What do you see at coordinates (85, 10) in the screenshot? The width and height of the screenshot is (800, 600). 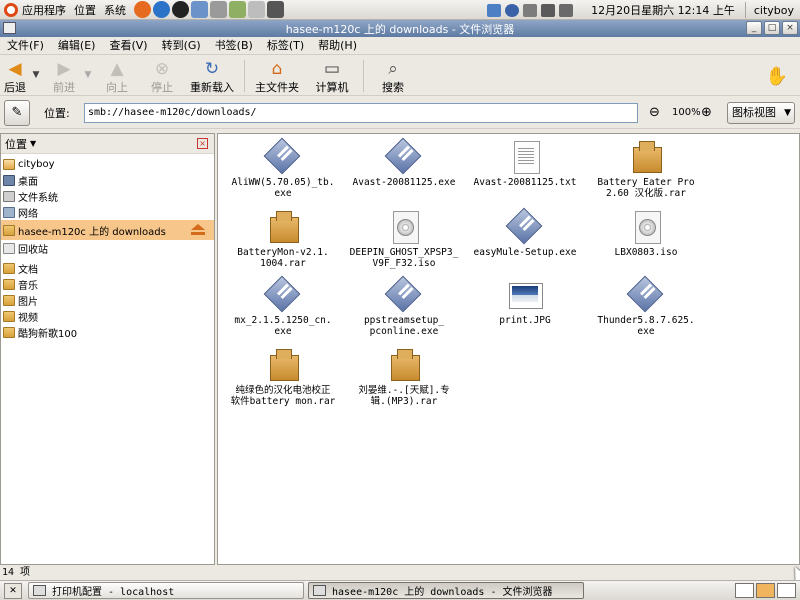 I see `places-menu: 位置` at bounding box center [85, 10].